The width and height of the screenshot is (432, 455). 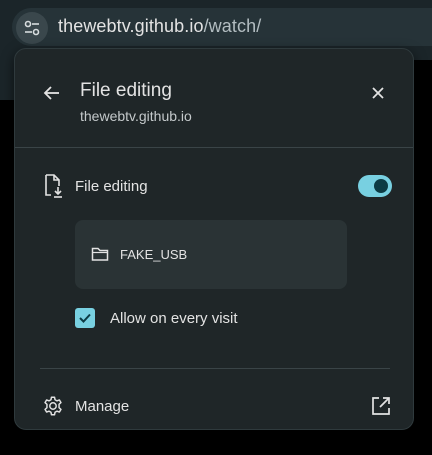 What do you see at coordinates (53, 186) in the screenshot?
I see `file-save-icon` at bounding box center [53, 186].